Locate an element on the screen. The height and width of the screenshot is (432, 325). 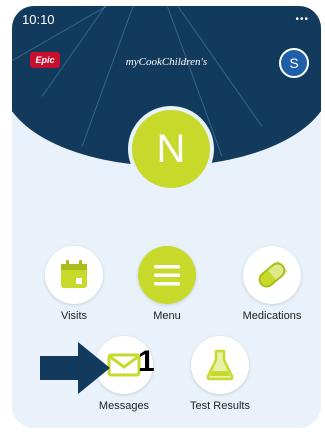
test-results-label: Test Results is located at coordinates (220, 406).